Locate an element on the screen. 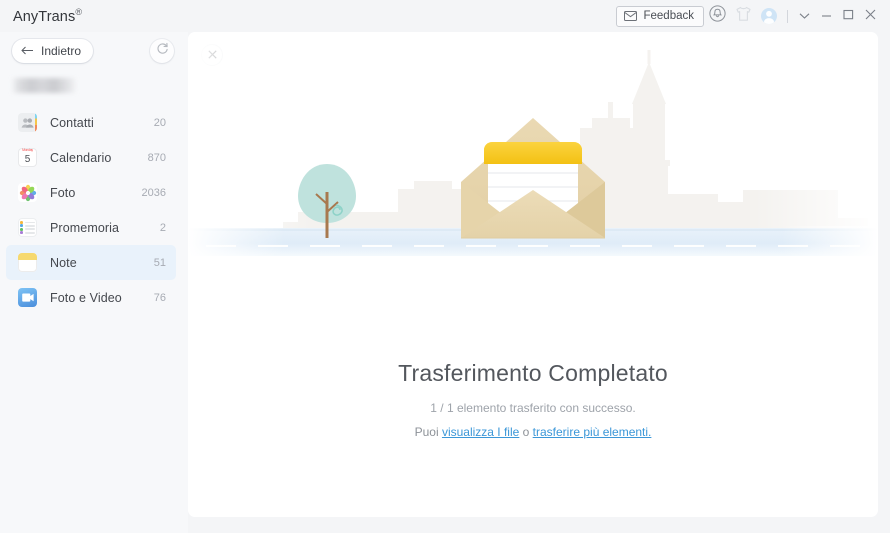 This screenshot has height=533, width=890. contacts-icon is located at coordinates (27, 122).